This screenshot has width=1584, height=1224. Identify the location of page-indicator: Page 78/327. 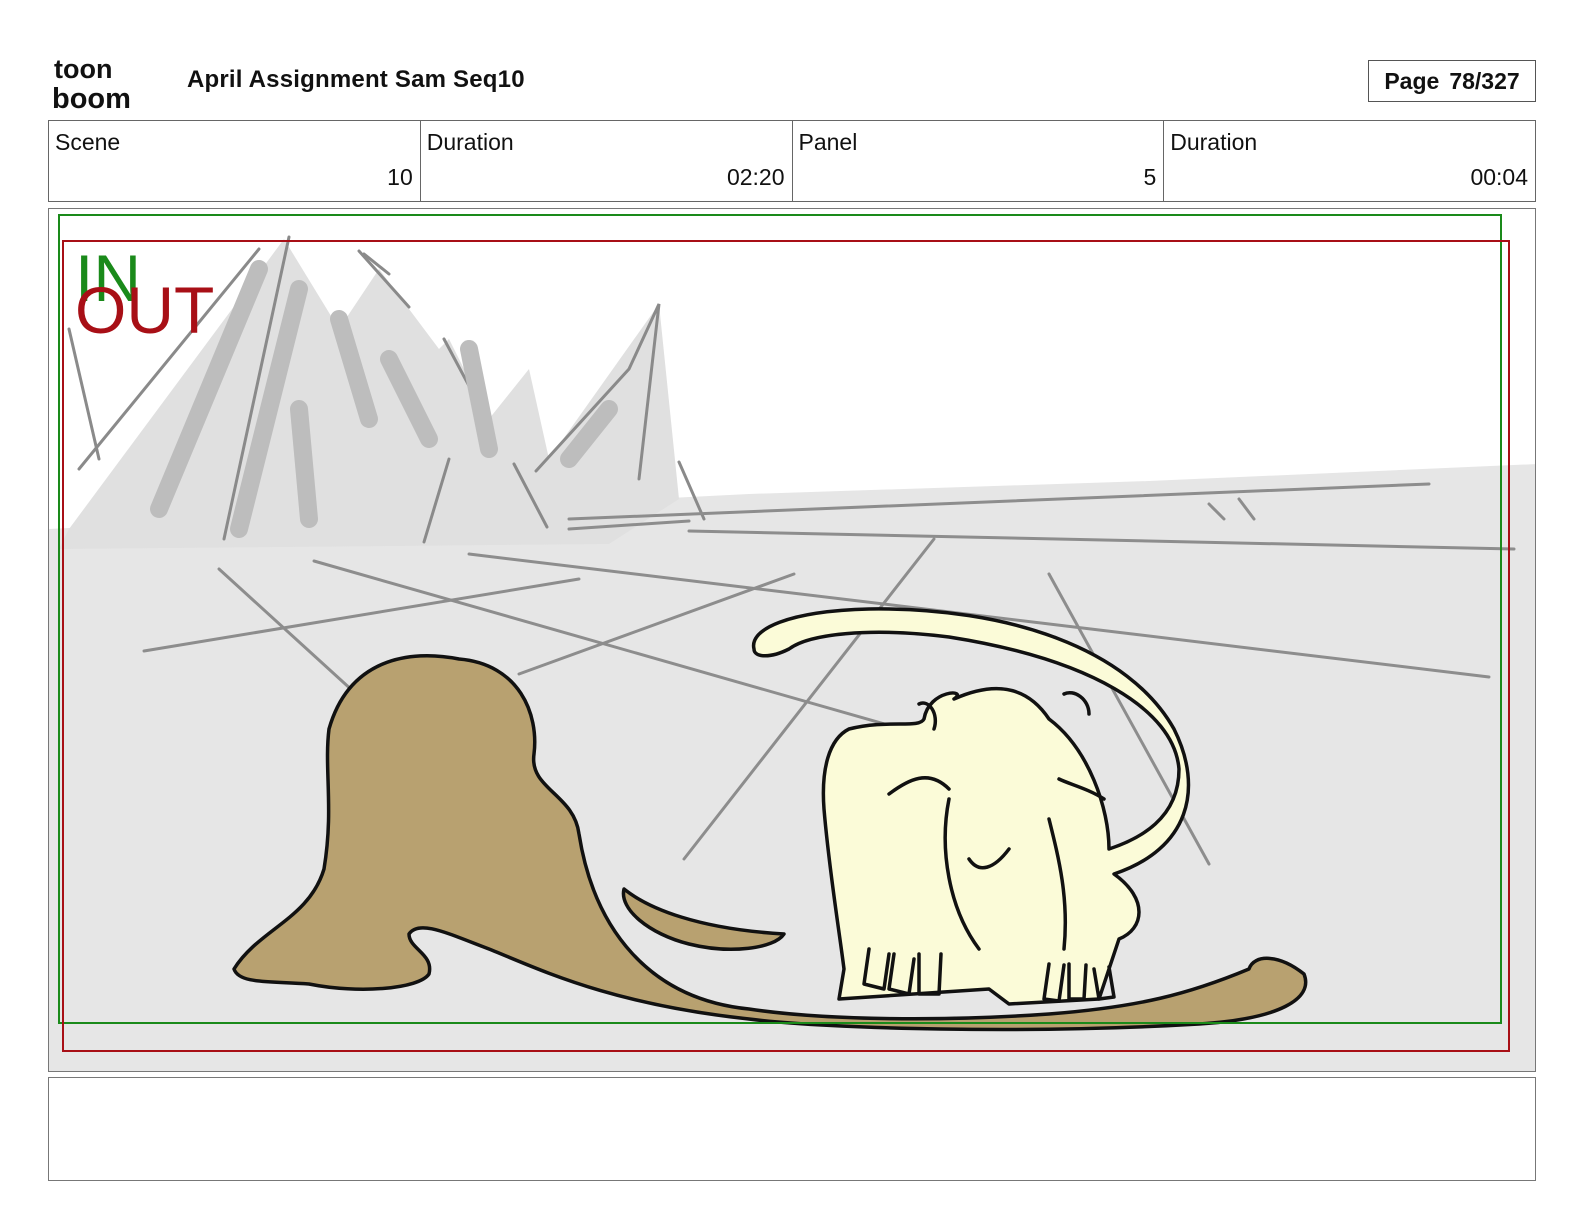
(1452, 81).